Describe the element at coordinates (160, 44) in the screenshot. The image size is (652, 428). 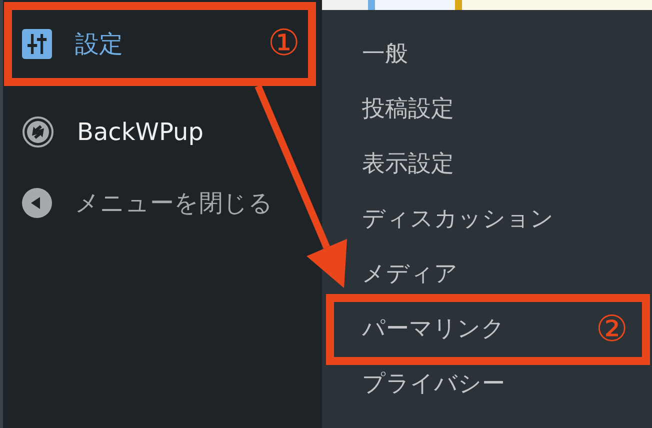
I see `sidebar-menu-item: 設定 ①` at that location.